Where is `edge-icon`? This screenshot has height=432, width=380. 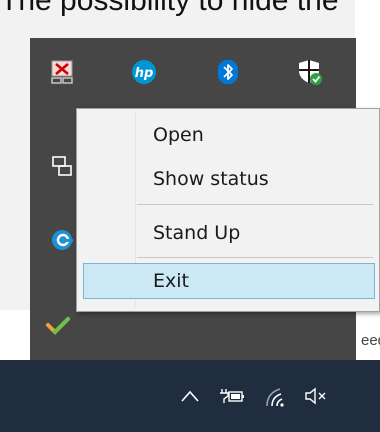 edge-icon is located at coordinates (62, 240).